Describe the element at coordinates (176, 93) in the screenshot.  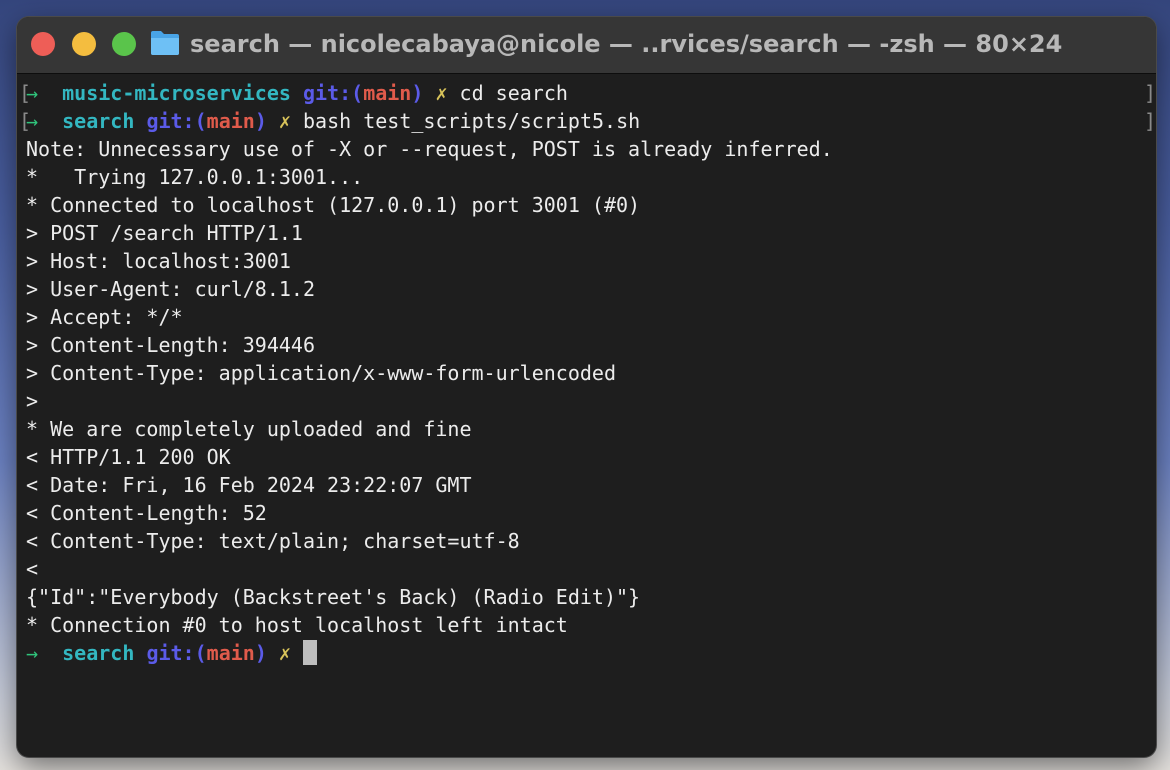
I see `prompt-directory: music-microservices` at that location.